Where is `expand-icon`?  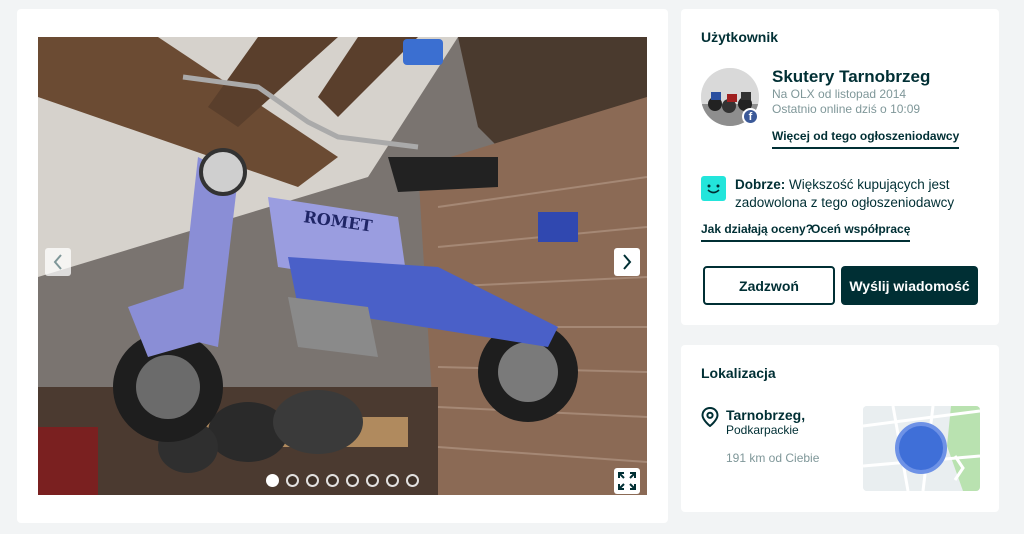 expand-icon is located at coordinates (627, 481).